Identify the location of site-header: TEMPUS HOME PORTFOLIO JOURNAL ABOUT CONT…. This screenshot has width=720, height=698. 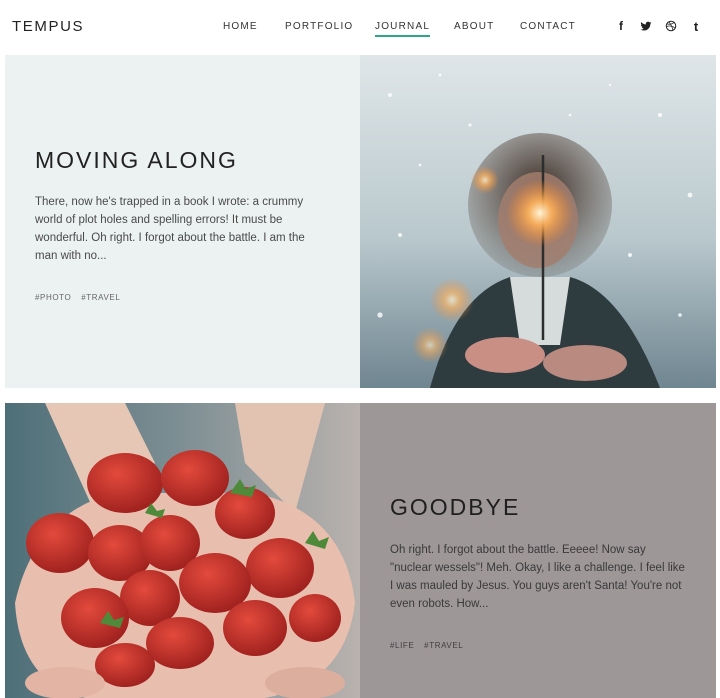
(360, 27).